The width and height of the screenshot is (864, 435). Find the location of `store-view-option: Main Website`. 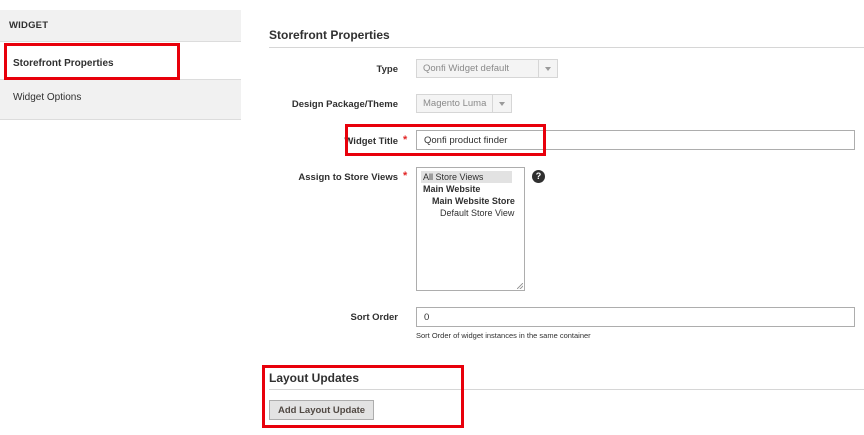

store-view-option: Main Website is located at coordinates (472, 189).